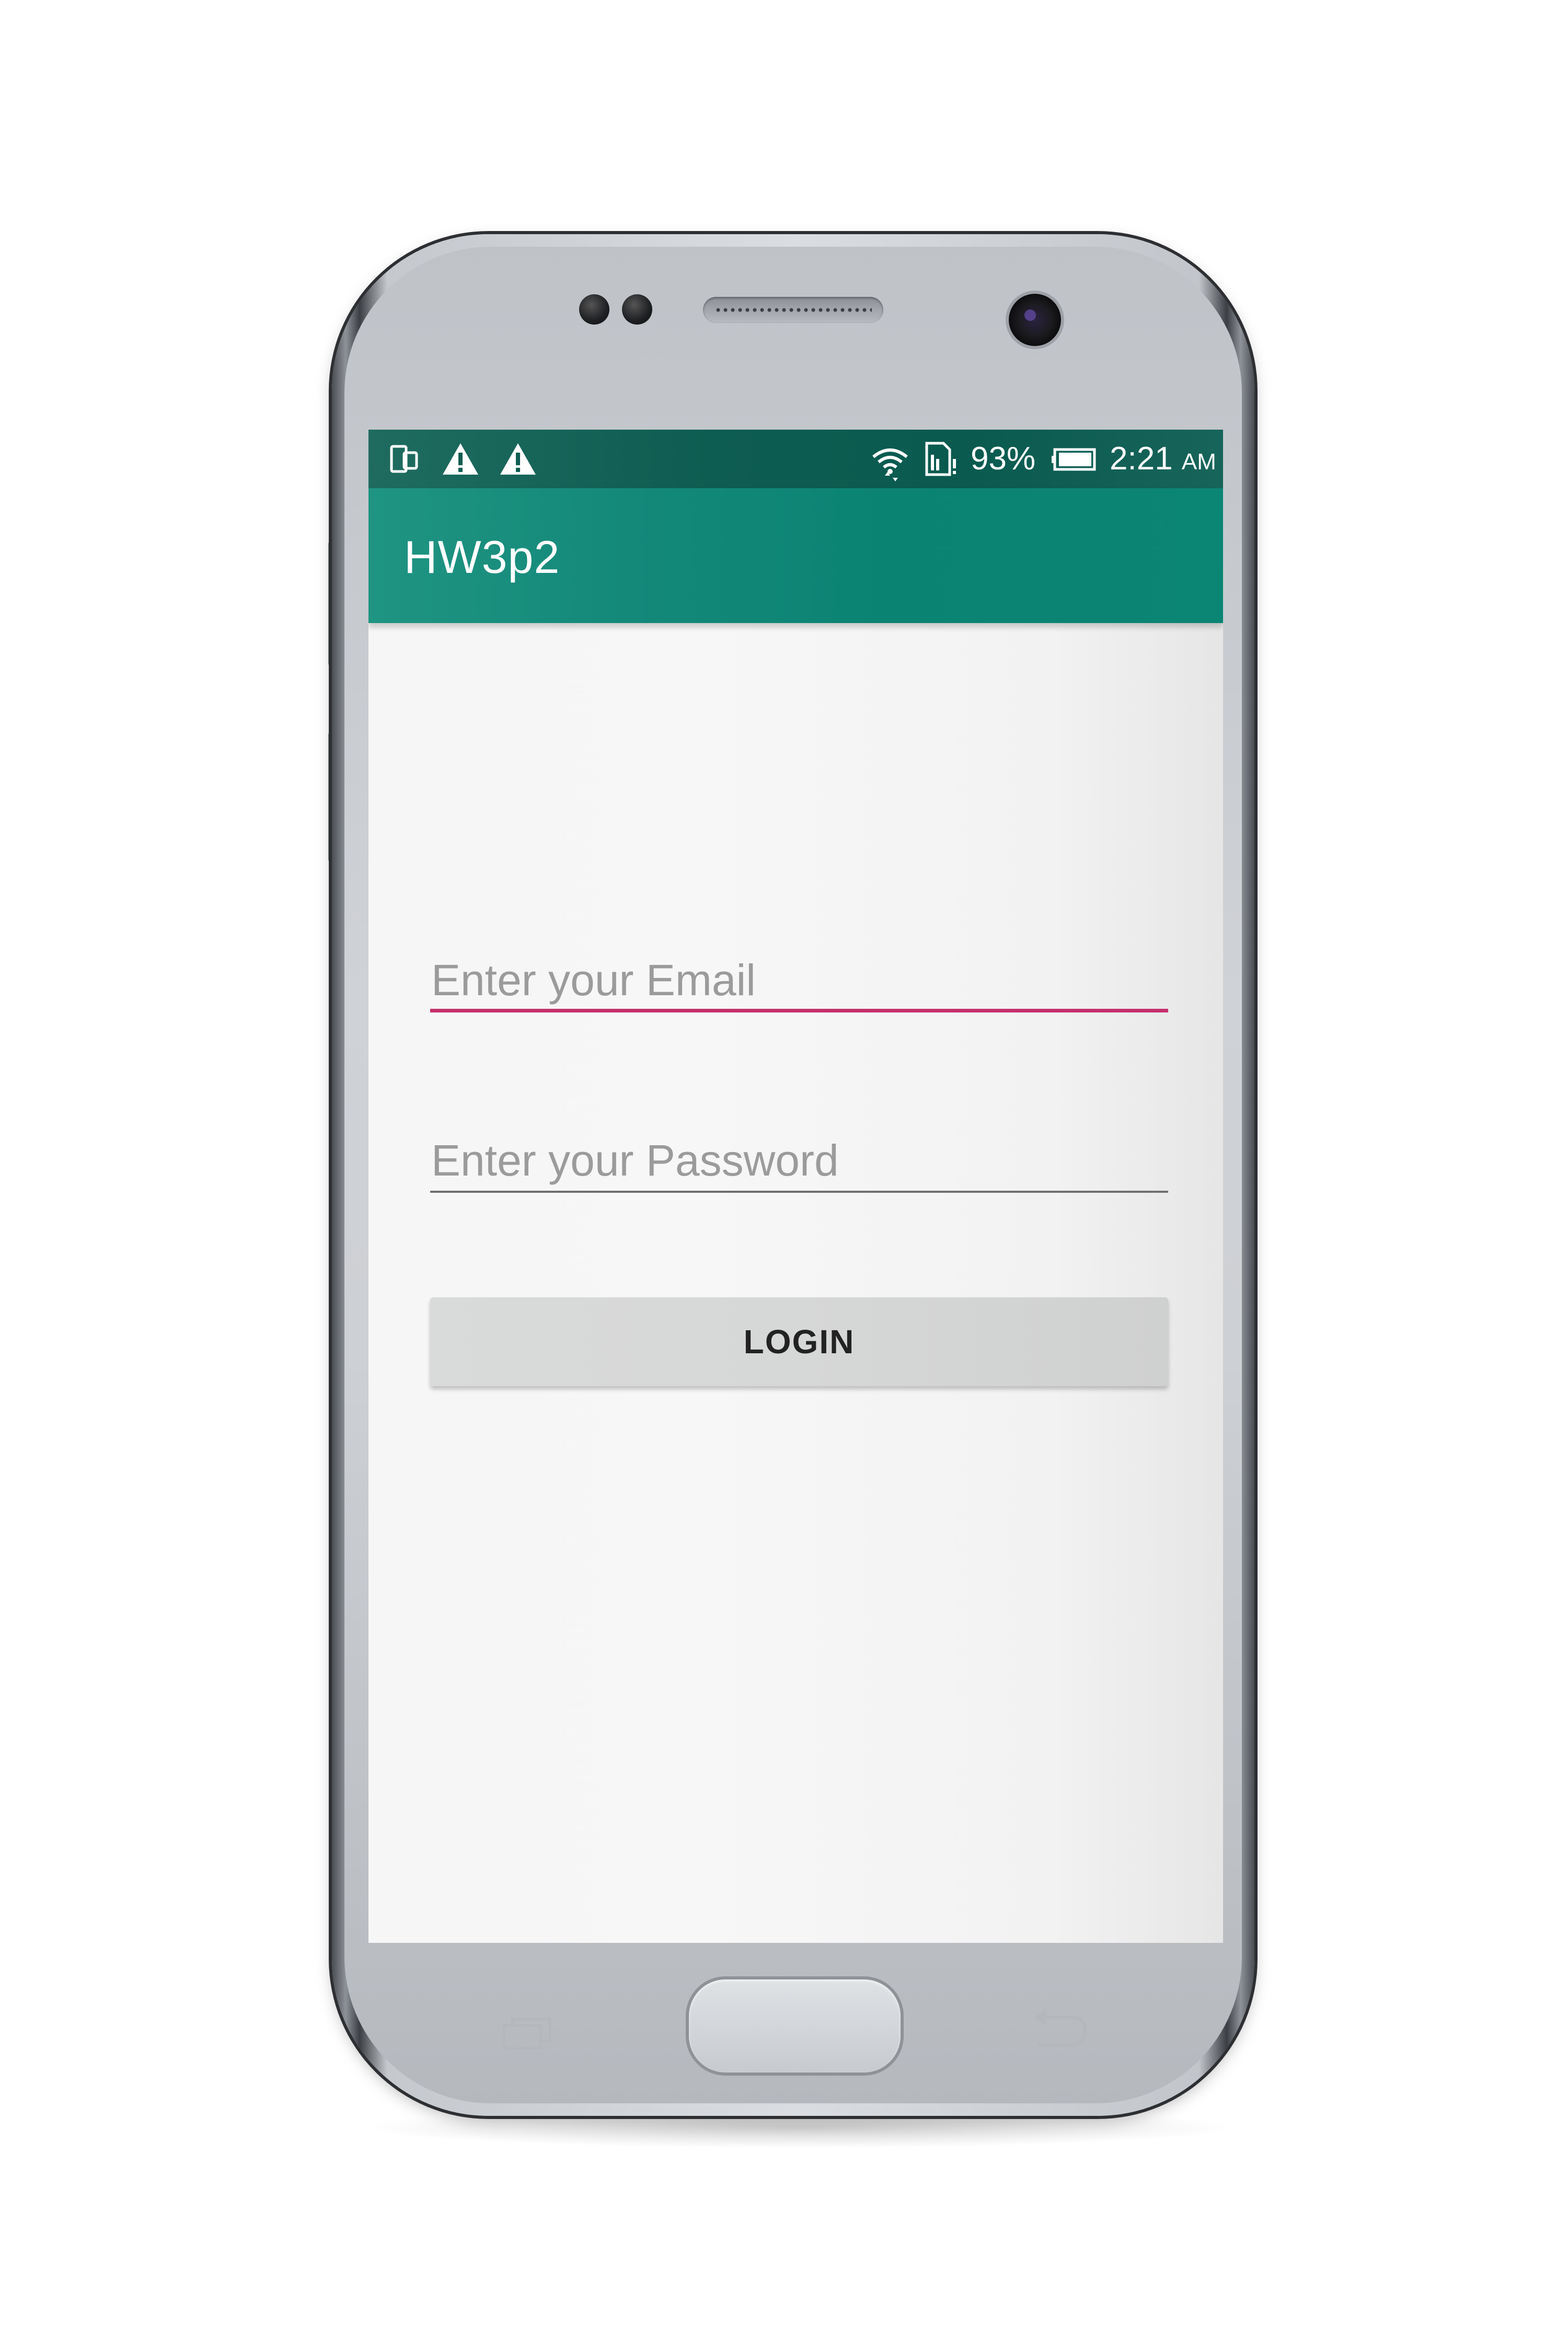 The height and width of the screenshot is (2326, 1568). Describe the element at coordinates (799, 1010) in the screenshot. I see `email-underline` at that location.